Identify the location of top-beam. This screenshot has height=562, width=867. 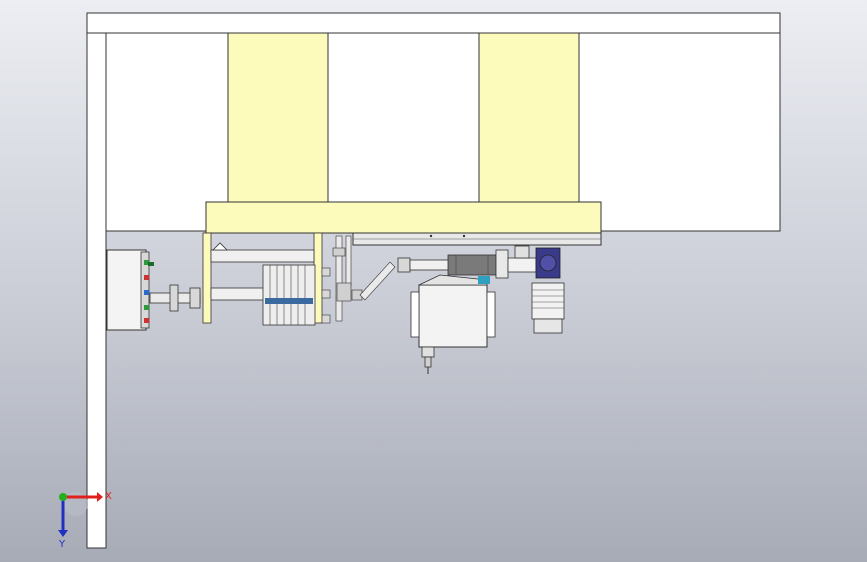
(433, 23).